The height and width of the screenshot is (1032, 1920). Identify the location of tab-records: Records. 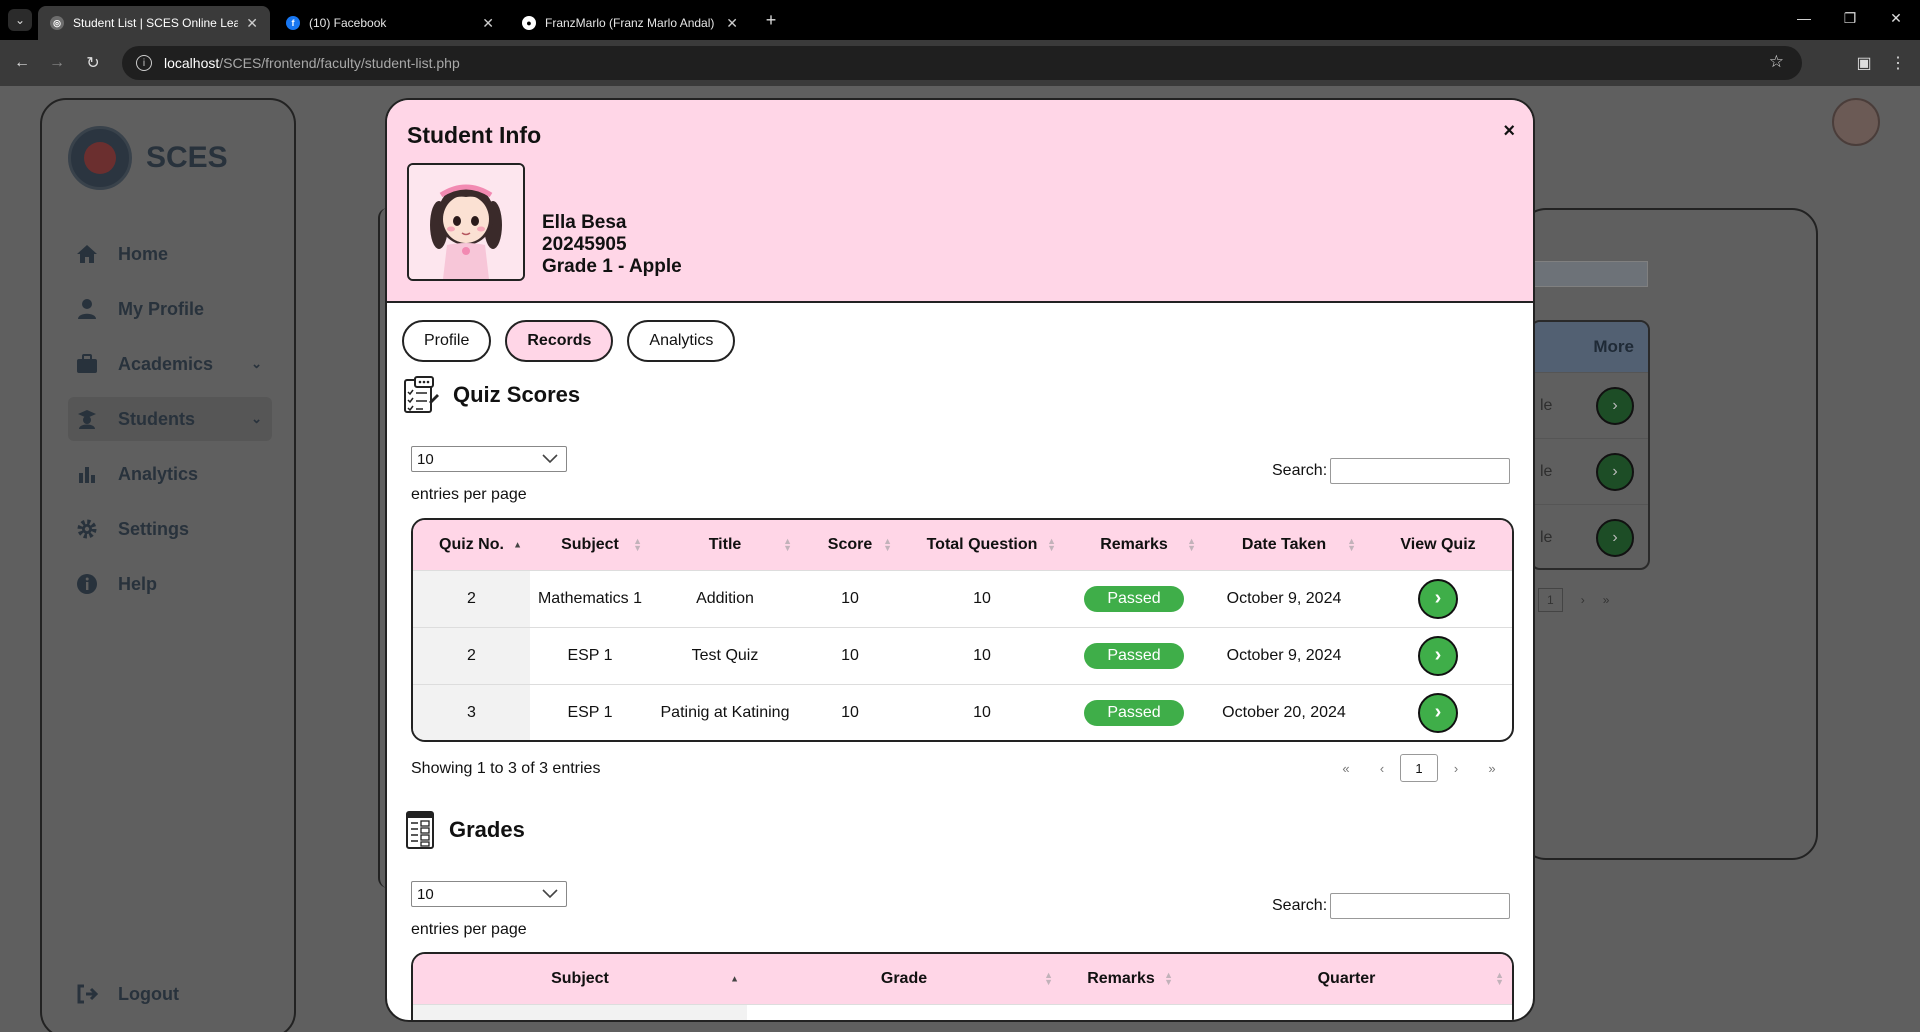
(559, 341).